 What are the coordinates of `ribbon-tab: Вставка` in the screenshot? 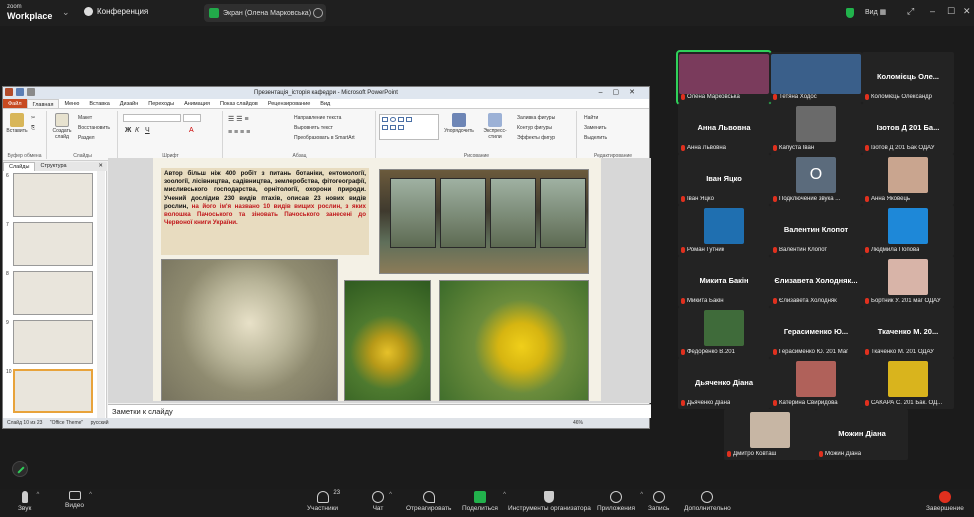 It's located at (99, 103).